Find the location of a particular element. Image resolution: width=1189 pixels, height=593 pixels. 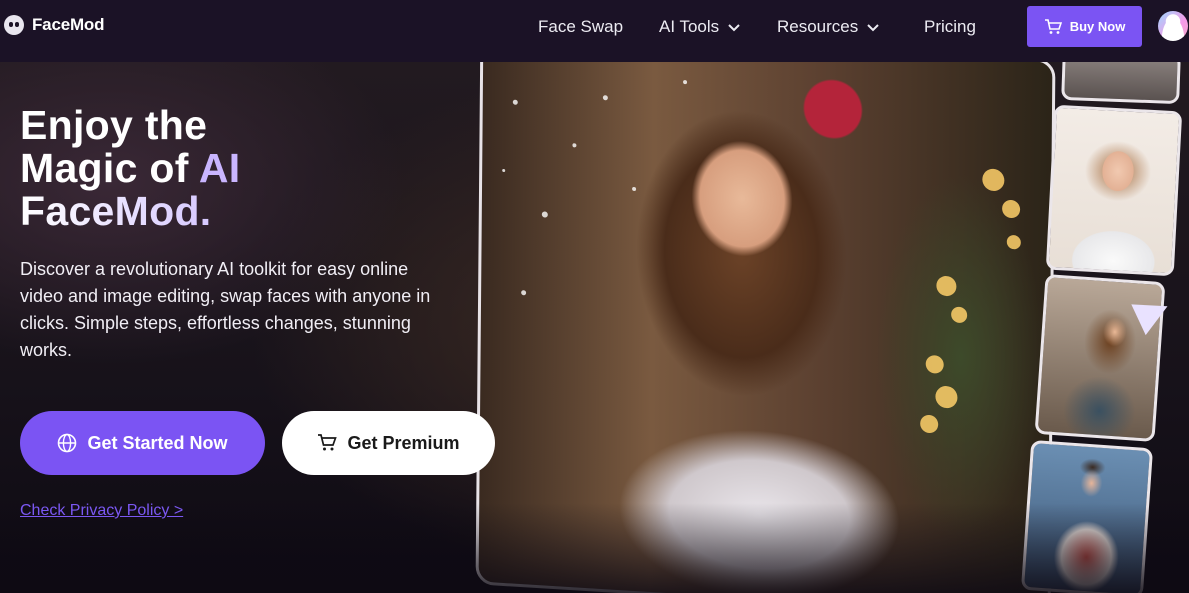

nav-ai-tools: AI Tools is located at coordinates (700, 27).